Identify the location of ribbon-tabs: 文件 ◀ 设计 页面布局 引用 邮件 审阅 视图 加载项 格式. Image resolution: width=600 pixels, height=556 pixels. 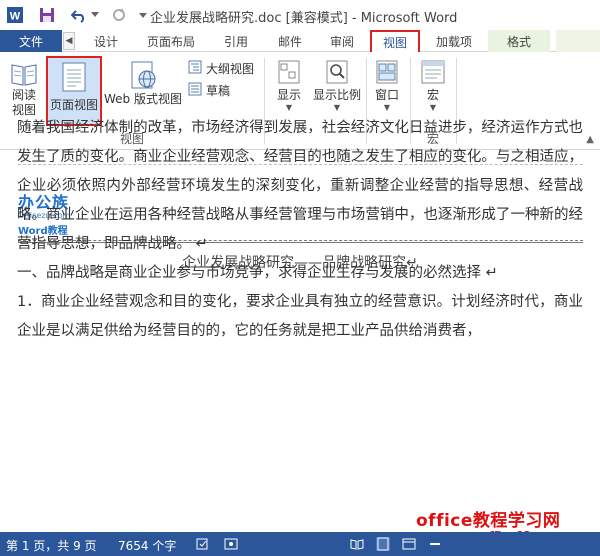
(300, 41).